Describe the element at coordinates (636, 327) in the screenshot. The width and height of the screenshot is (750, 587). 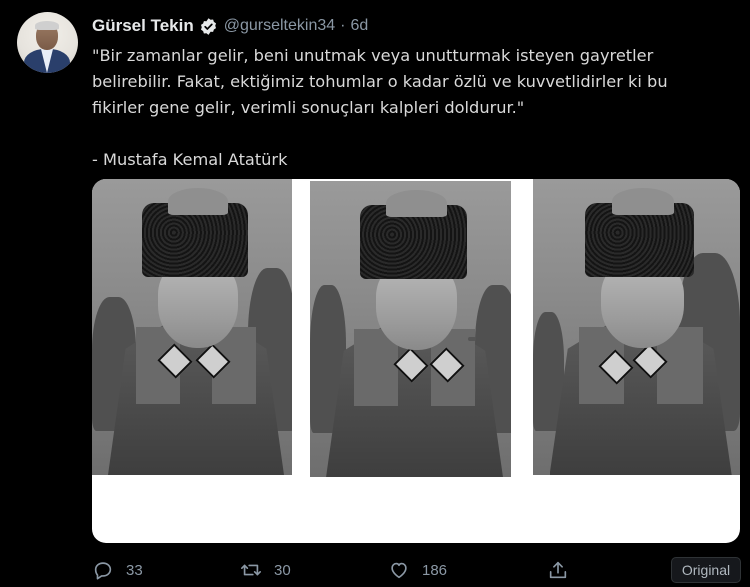
I see `photo-panel-right` at that location.